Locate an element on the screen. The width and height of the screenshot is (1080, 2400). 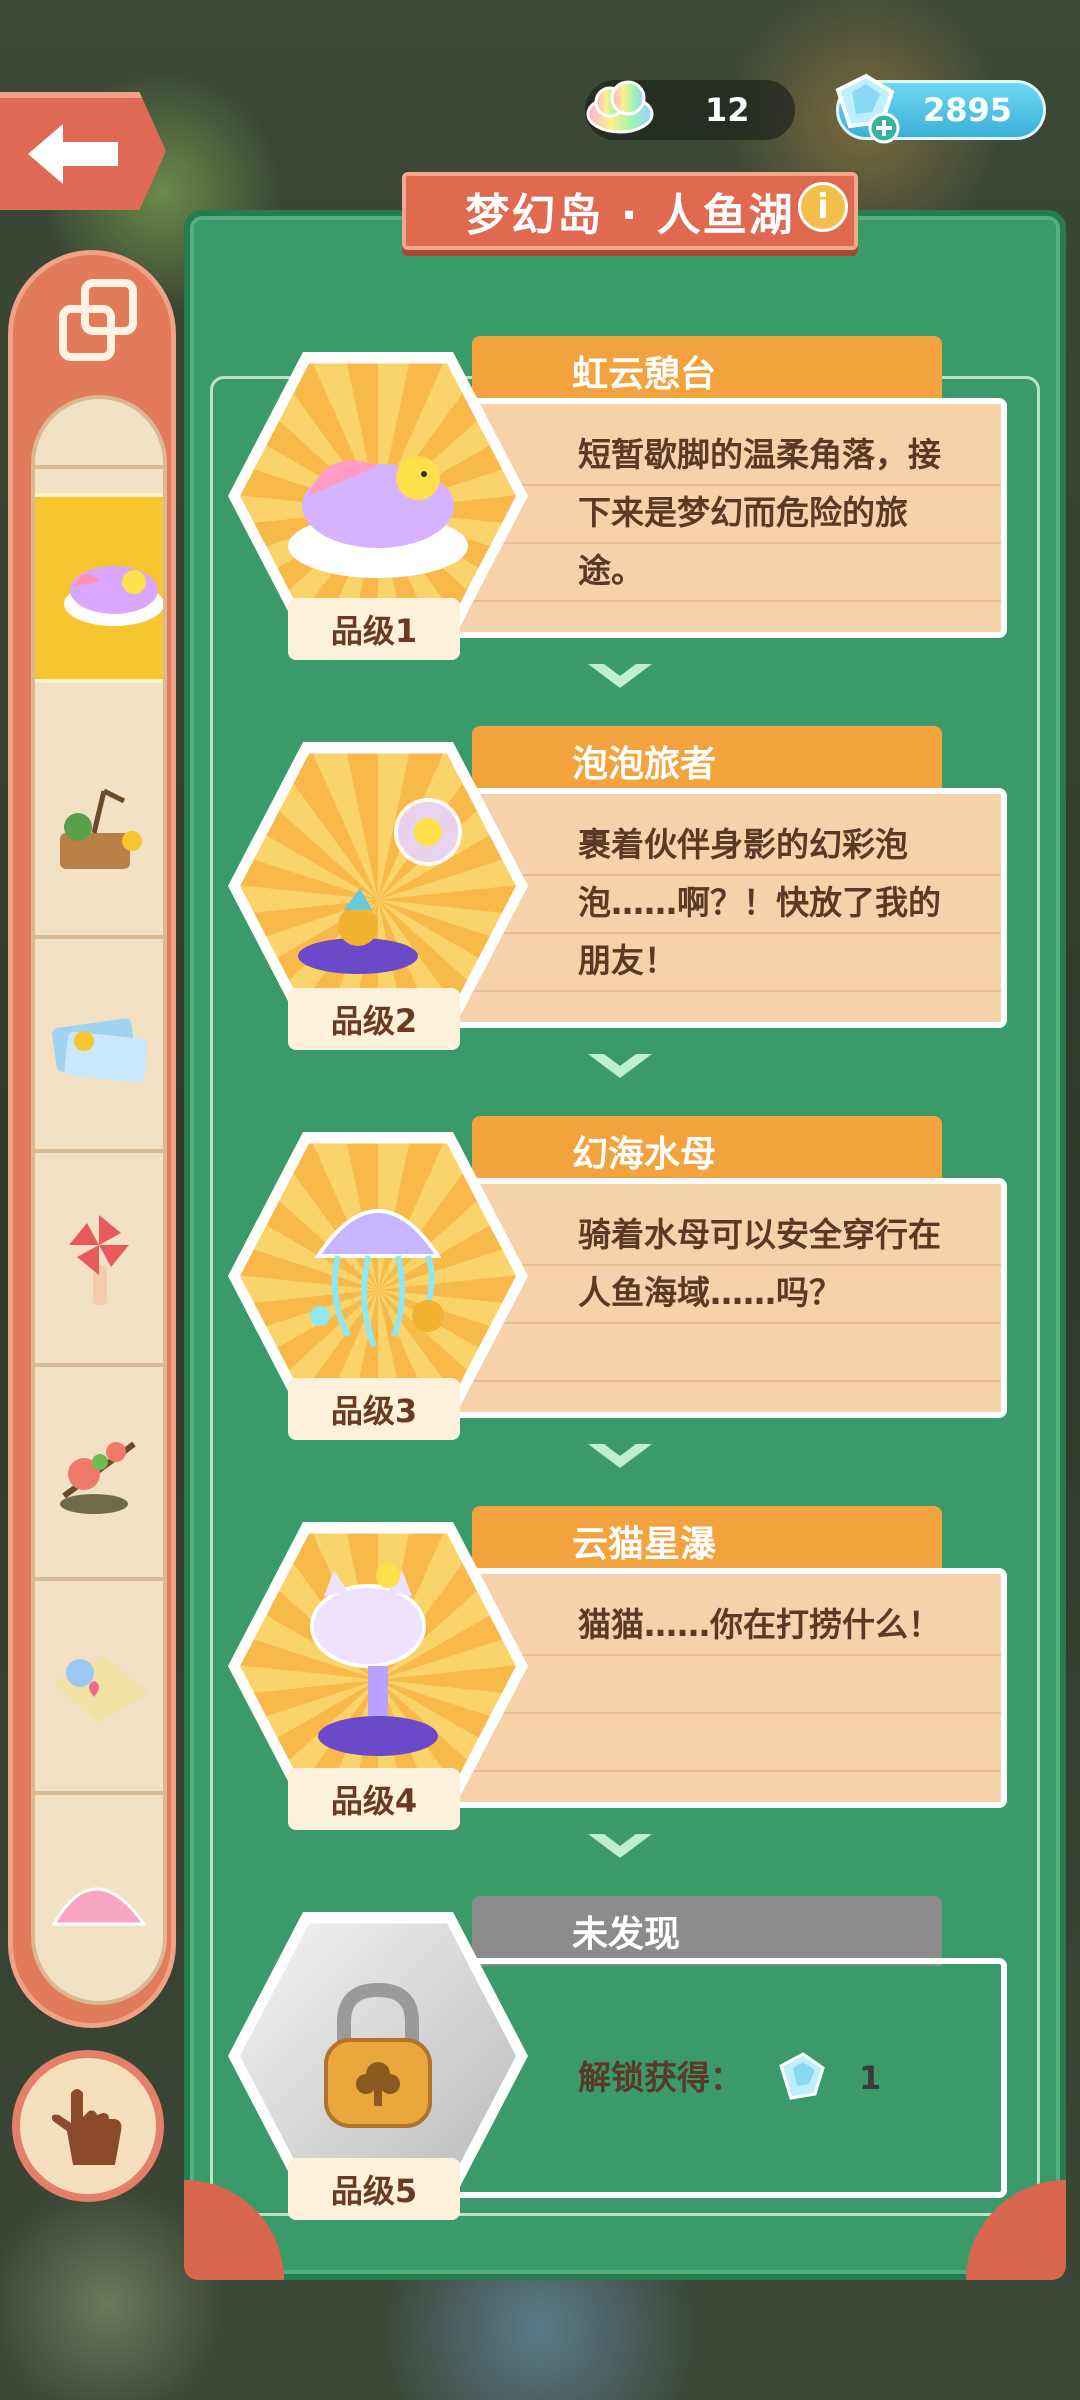
entry-description-card: 解锁获得： 1 is located at coordinates (729, 2078).